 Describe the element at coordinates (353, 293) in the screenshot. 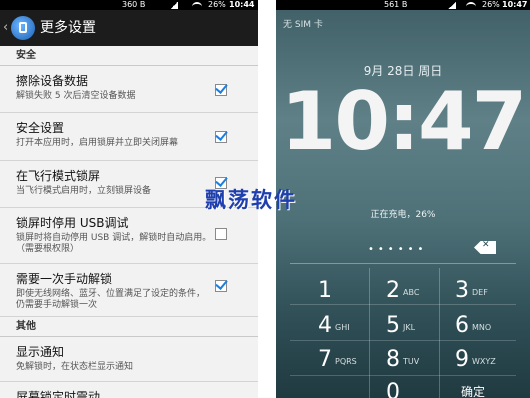

I see `key-1: 1` at that location.